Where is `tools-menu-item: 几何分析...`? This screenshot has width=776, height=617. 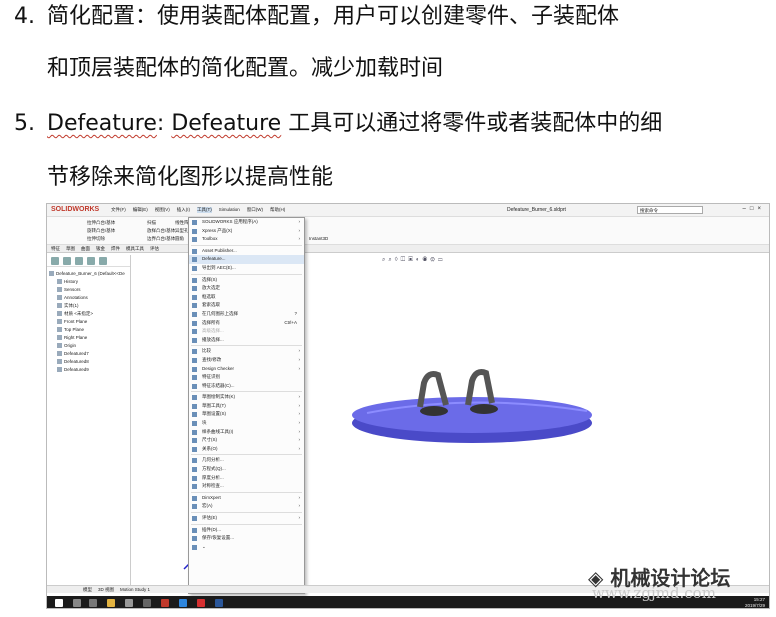
tools-menu-item: 几何分析... is located at coordinates (246, 460).